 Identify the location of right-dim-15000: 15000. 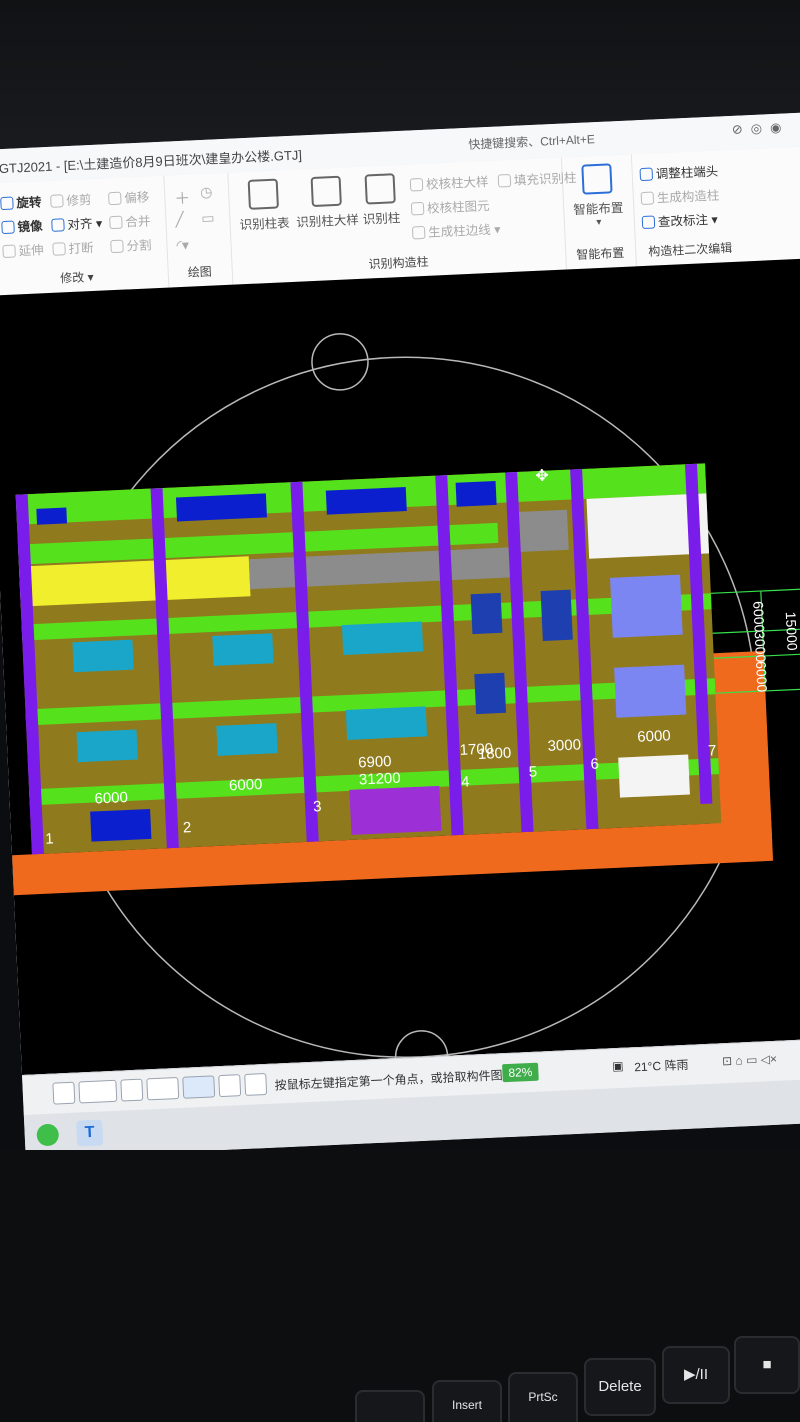
(791, 631).